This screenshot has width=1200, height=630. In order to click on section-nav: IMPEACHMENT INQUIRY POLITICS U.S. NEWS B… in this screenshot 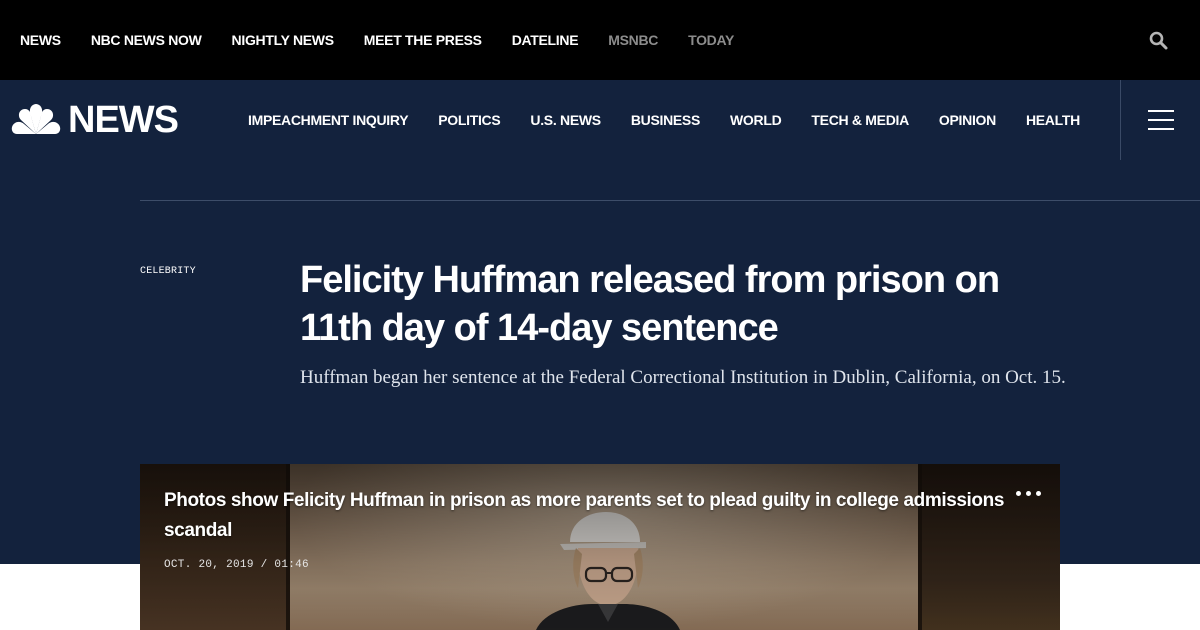, I will do `click(679, 120)`.